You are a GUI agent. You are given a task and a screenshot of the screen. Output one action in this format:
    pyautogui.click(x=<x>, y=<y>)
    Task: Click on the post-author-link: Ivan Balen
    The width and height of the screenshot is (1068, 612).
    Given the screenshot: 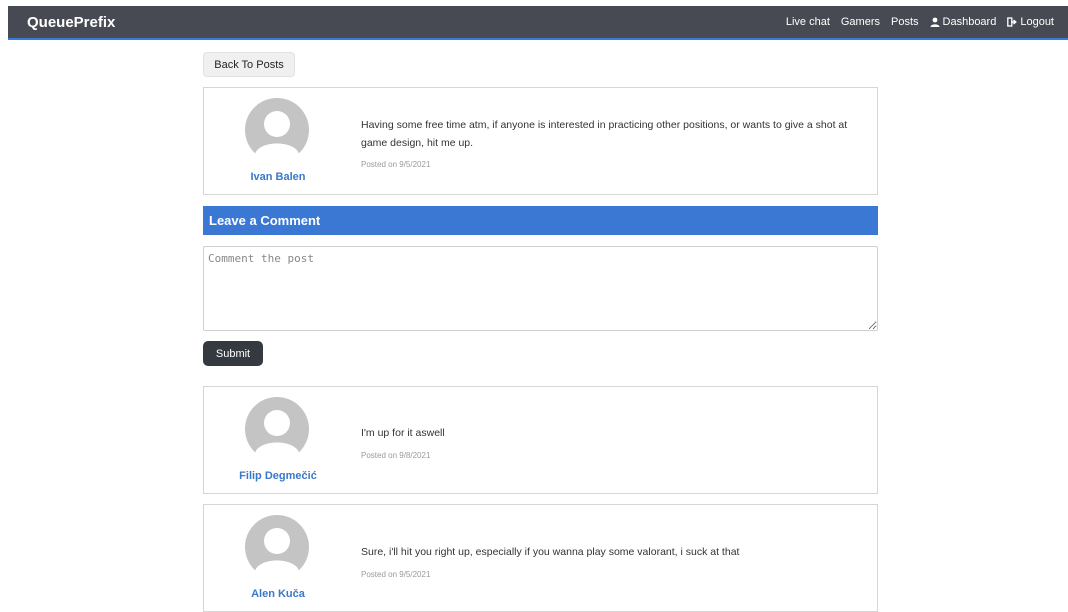 What is the action you would take?
    pyautogui.click(x=278, y=177)
    